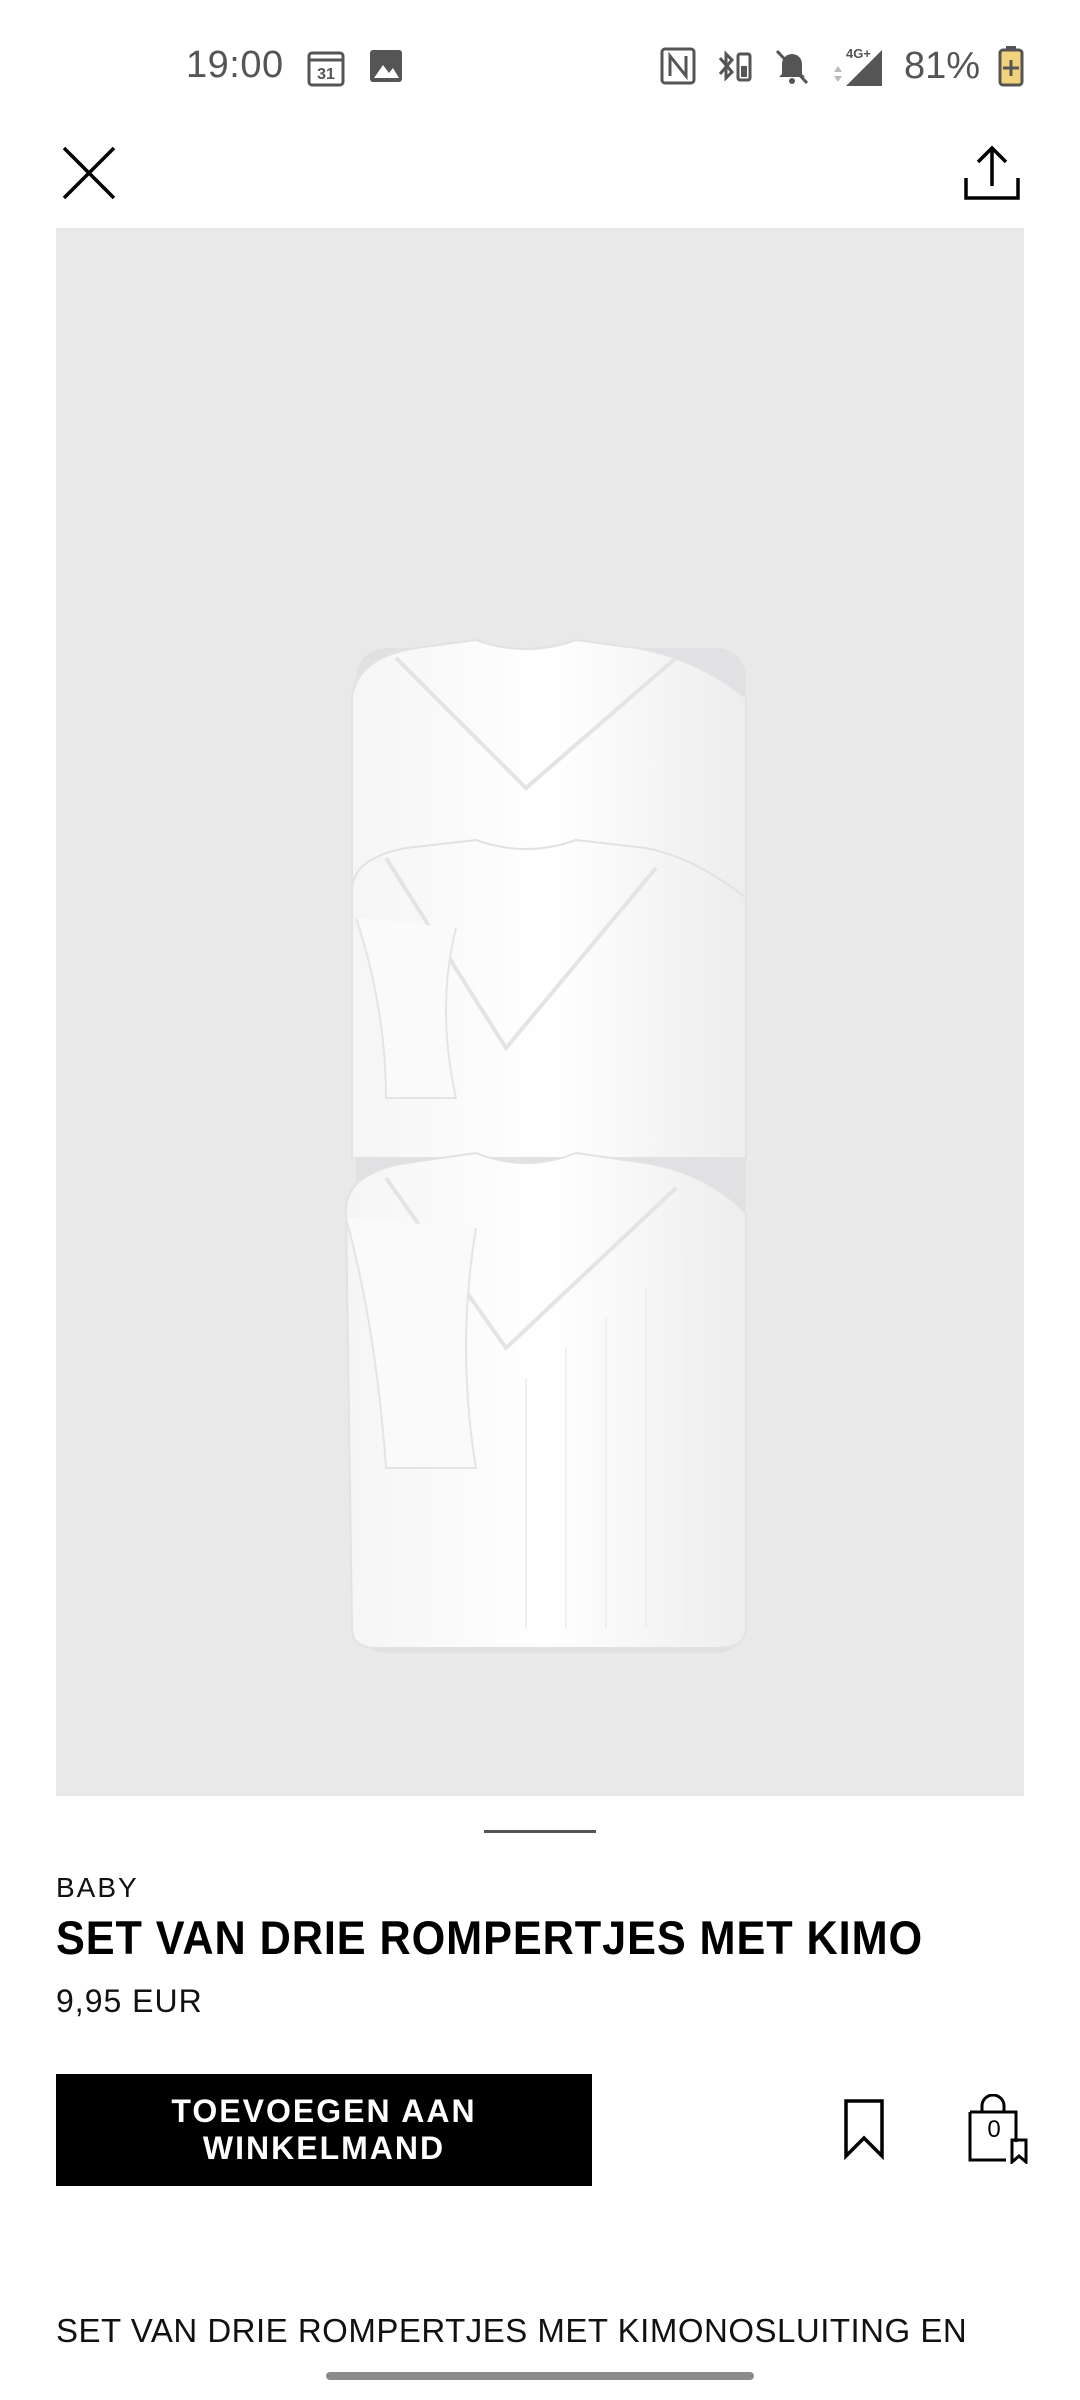 The image size is (1080, 2400). I want to click on bluetooth-battery-icon, so click(735, 66).